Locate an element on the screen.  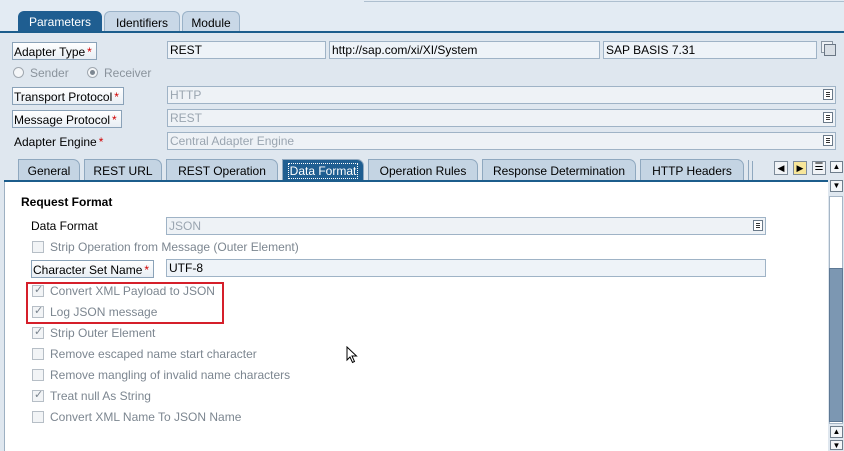
adapter-engine-label-text: Adapter Engine is located at coordinates (55, 142).